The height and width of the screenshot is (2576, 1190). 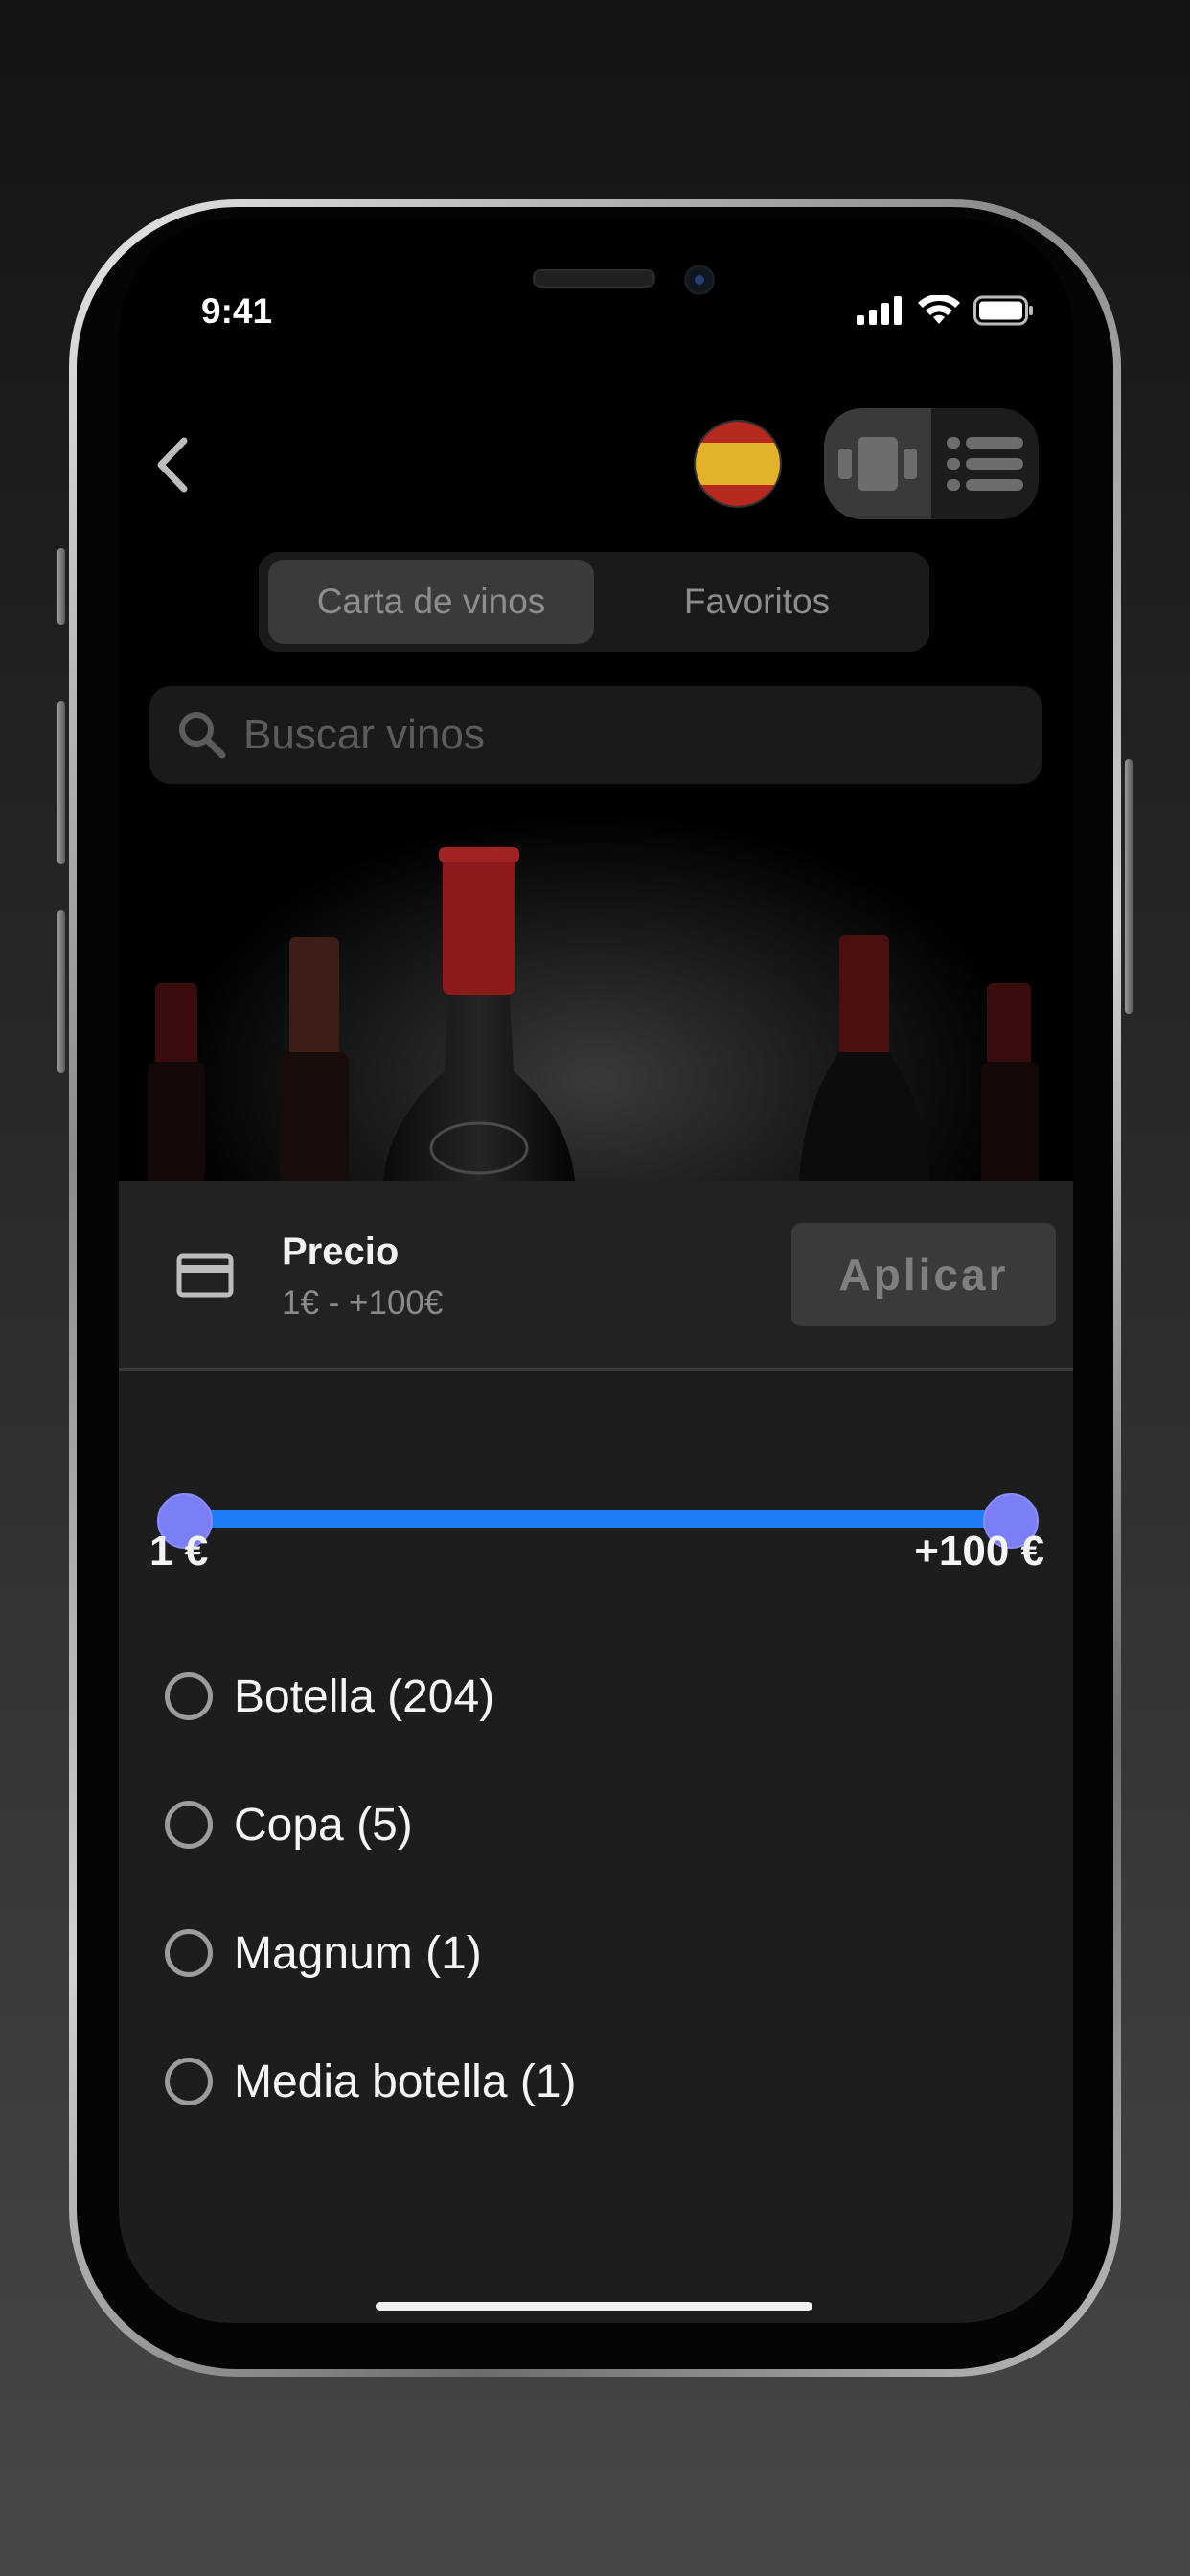 I want to click on credit-card-icon, so click(x=205, y=1276).